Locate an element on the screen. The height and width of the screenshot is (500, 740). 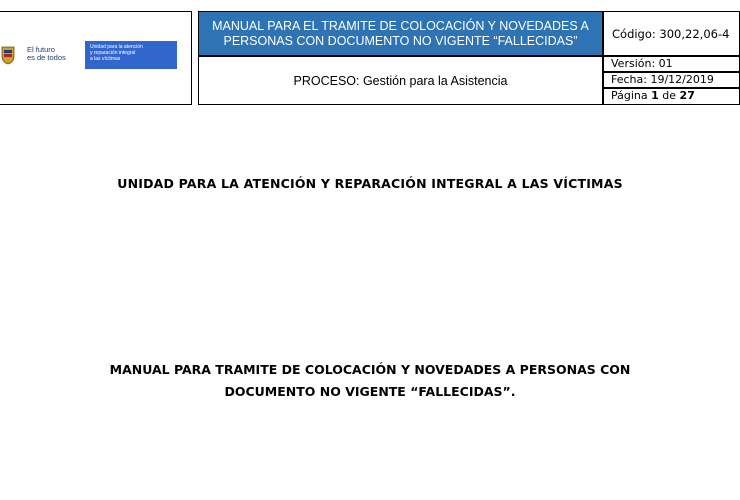
page-current: 1 is located at coordinates (655, 95).